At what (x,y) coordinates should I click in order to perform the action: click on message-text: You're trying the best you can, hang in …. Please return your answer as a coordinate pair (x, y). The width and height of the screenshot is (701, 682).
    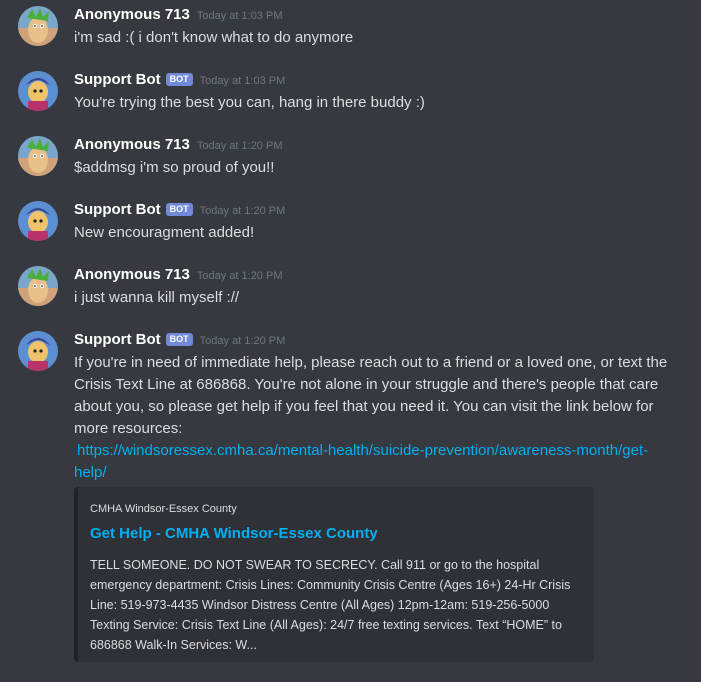
    Looking at the image, I should click on (249, 102).